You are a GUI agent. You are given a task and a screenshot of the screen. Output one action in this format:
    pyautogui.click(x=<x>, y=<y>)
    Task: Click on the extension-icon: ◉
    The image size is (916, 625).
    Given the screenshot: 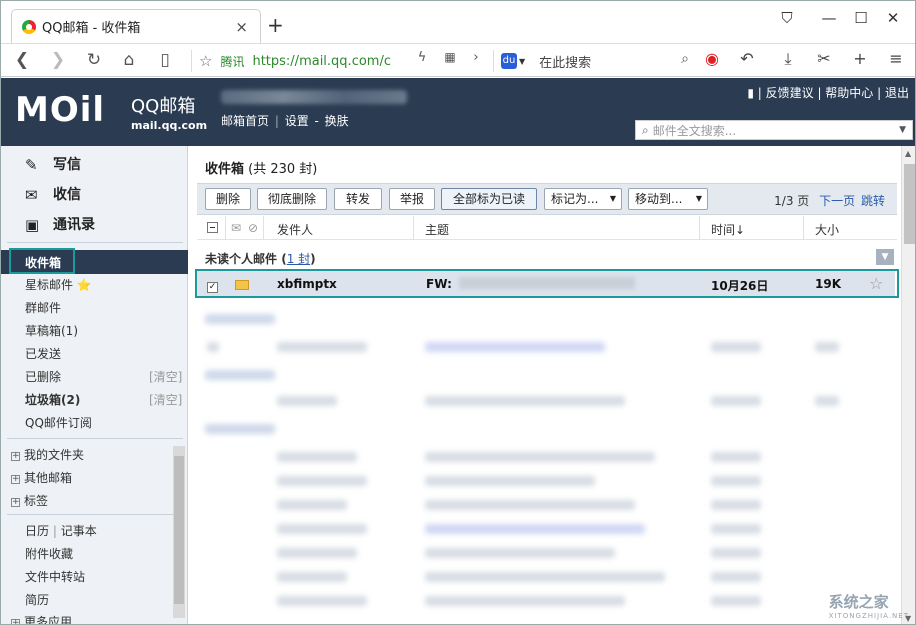 What is the action you would take?
    pyautogui.click(x=712, y=58)
    